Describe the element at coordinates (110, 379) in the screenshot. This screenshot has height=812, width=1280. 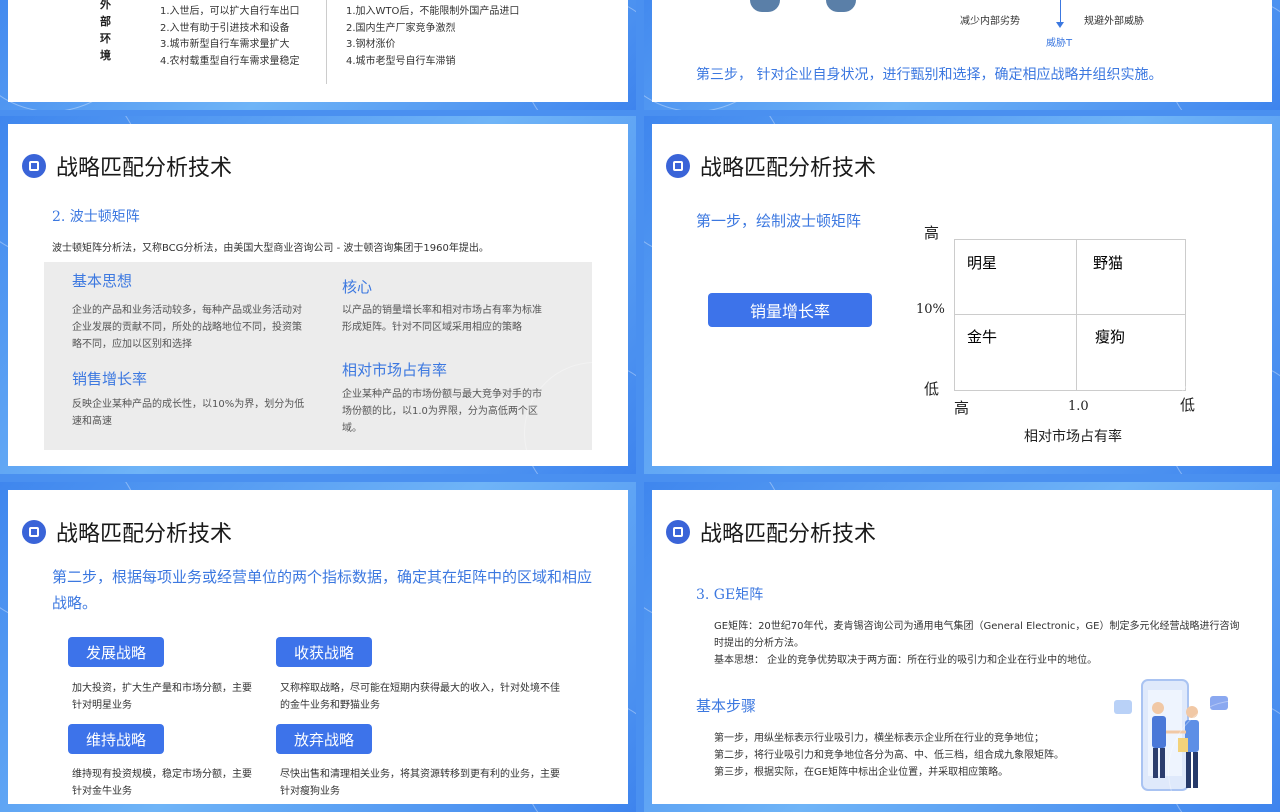
I see `growth-title: 销售增长率` at that location.